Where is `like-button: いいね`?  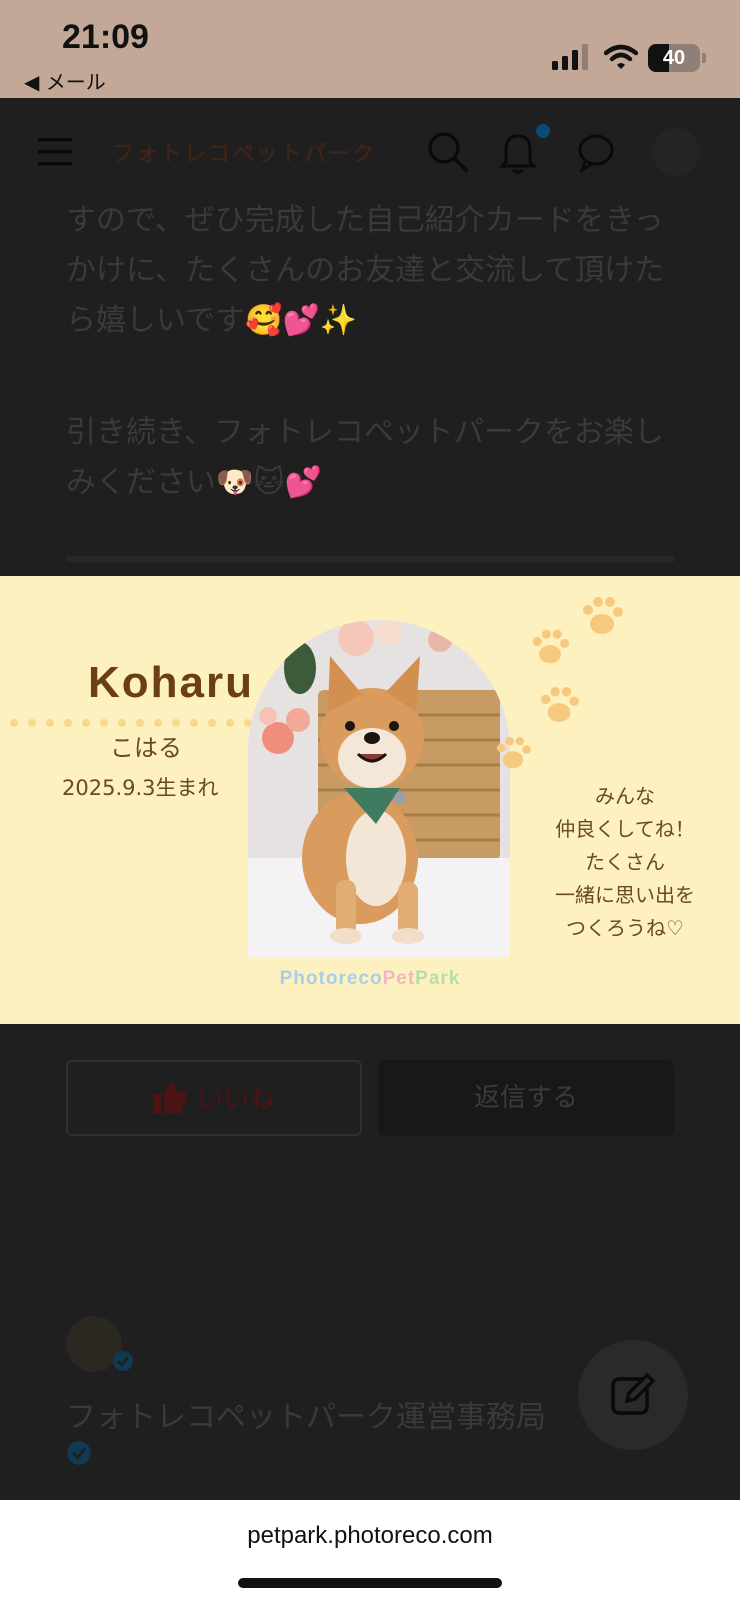 like-button: いいね is located at coordinates (214, 1098).